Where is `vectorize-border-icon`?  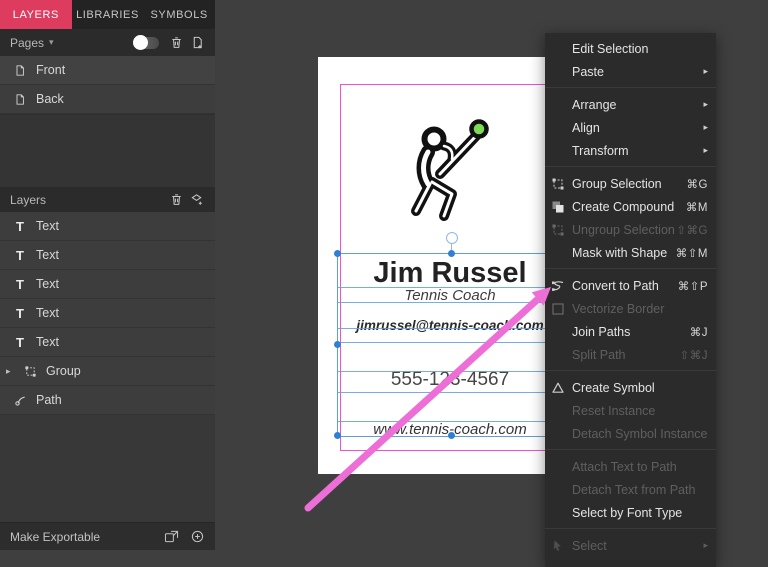
vectorize-border-icon is located at coordinates (561, 309).